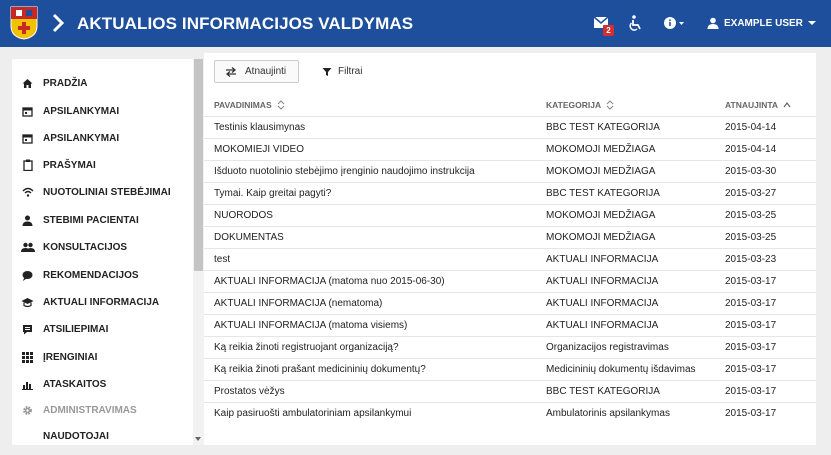 Image resolution: width=831 pixels, height=455 pixels. Describe the element at coordinates (266, 71) in the screenshot. I see `refresh-label: Atnaujinti` at that location.